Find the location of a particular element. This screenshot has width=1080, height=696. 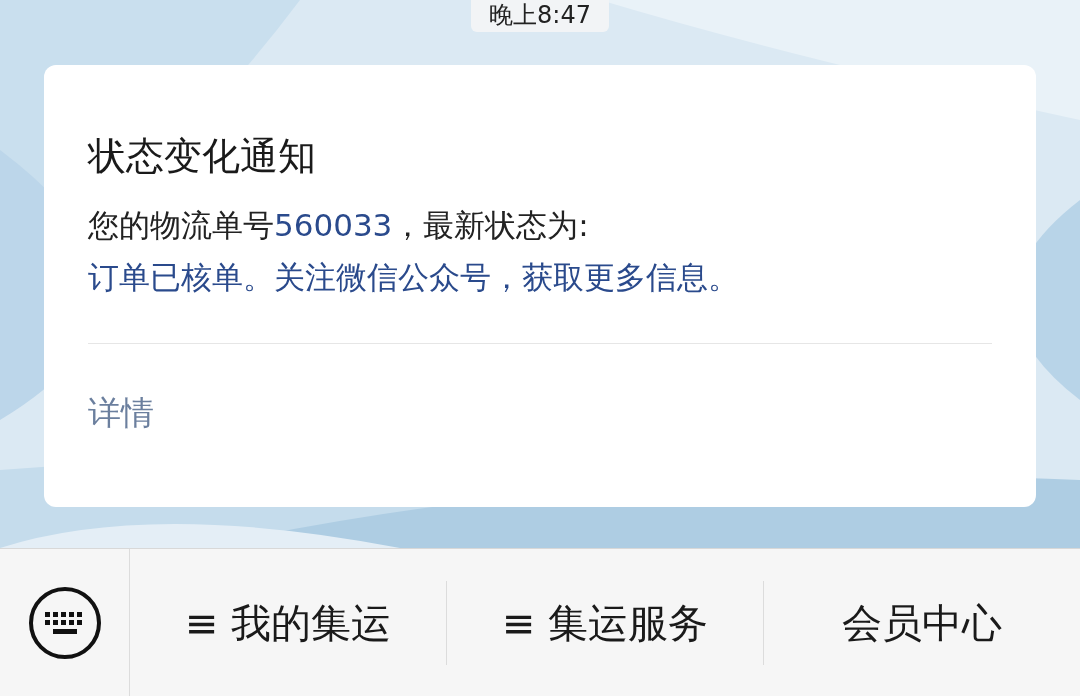

menu-tab: ≡ 我的集运 is located at coordinates (288, 622).